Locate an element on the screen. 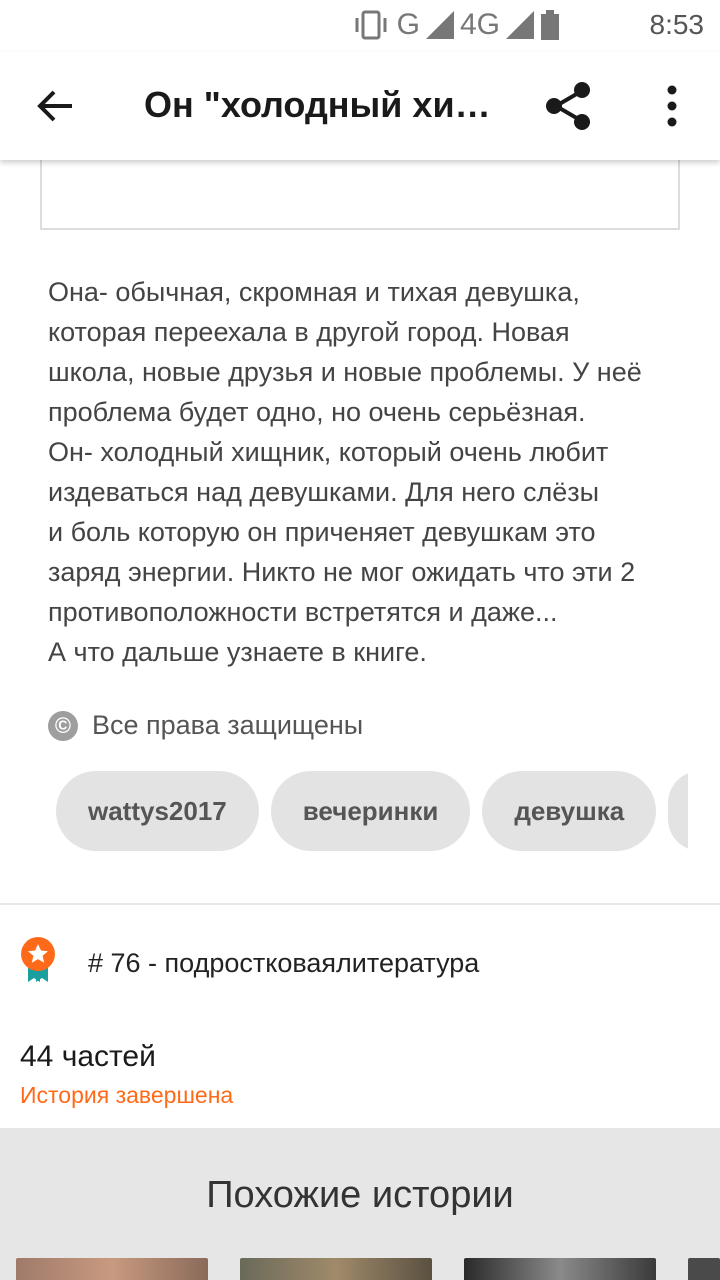 This screenshot has width=720, height=1280. similar-stories-section: Похожие истории is located at coordinates (360, 1204).